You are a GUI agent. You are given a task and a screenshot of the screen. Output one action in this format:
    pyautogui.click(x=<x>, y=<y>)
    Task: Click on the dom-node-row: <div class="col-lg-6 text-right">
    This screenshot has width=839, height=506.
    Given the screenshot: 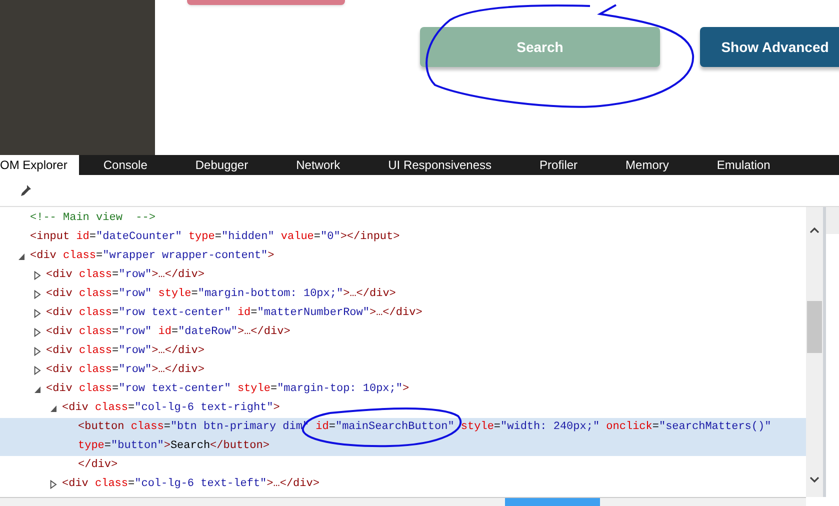 What is the action you would take?
    pyautogui.click(x=403, y=408)
    